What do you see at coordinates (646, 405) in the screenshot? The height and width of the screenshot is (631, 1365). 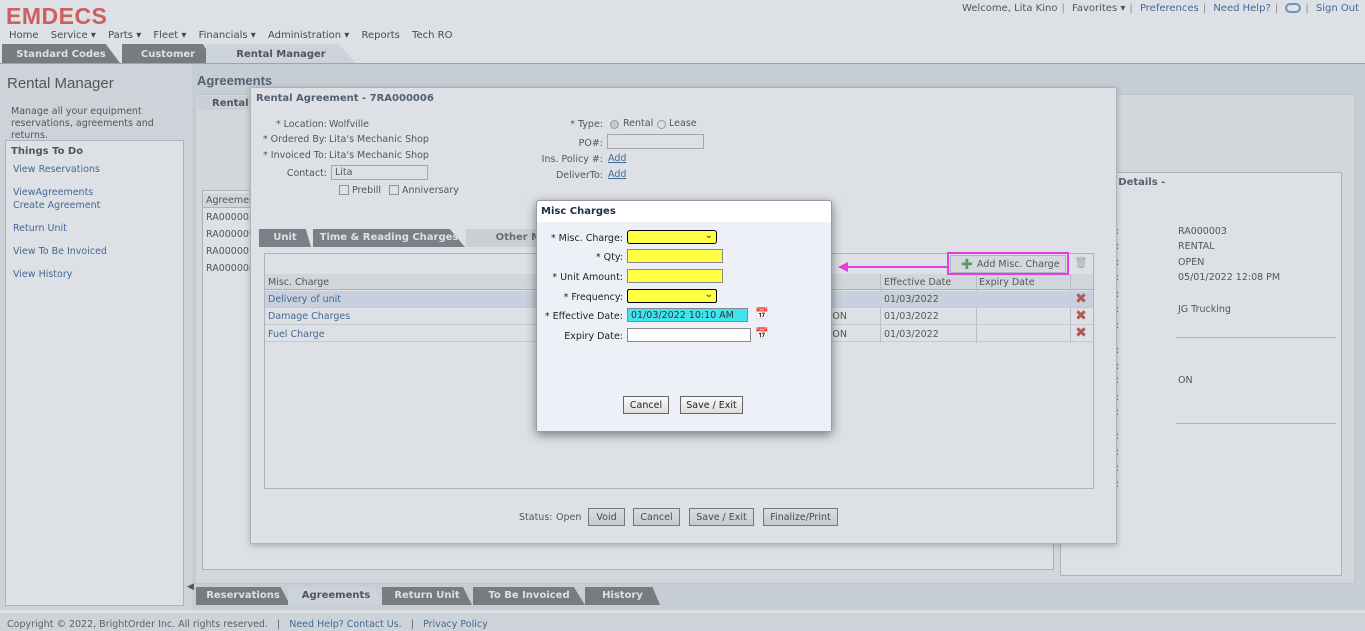 I see `cancel-button: Cancel` at bounding box center [646, 405].